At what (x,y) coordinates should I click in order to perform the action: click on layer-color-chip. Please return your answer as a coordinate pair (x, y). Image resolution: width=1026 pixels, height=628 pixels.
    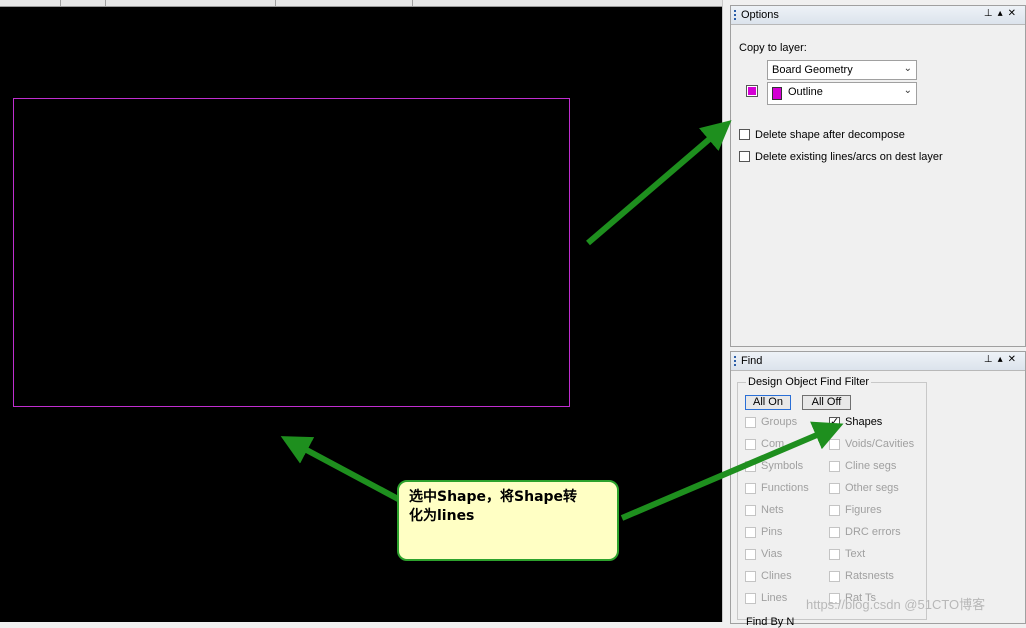
    Looking at the image, I should click on (777, 93).